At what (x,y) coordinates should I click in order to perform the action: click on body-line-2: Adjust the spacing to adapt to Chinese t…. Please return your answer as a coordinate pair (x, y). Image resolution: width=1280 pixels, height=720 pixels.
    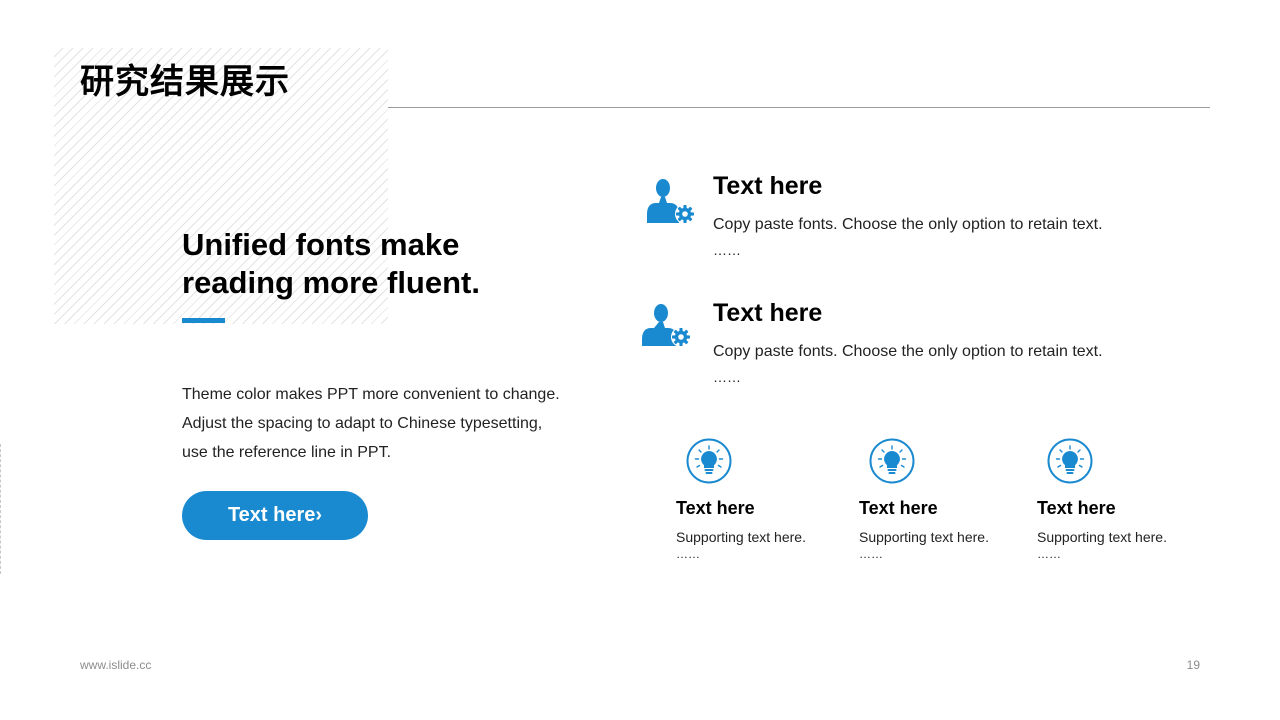
    Looking at the image, I should click on (362, 423).